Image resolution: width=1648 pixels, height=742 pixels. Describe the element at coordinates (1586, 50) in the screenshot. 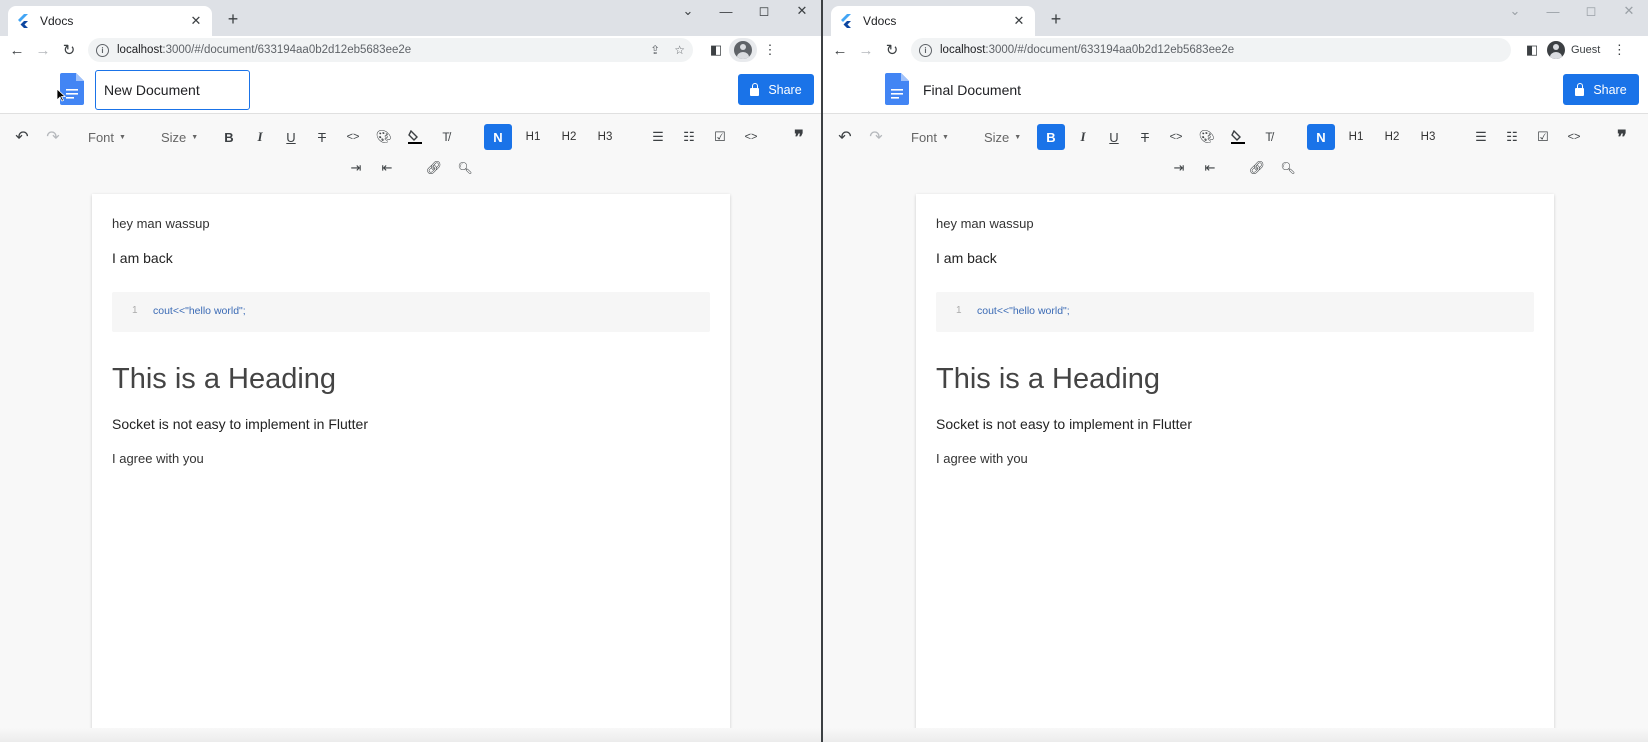

I see `guest-label: Guest` at that location.